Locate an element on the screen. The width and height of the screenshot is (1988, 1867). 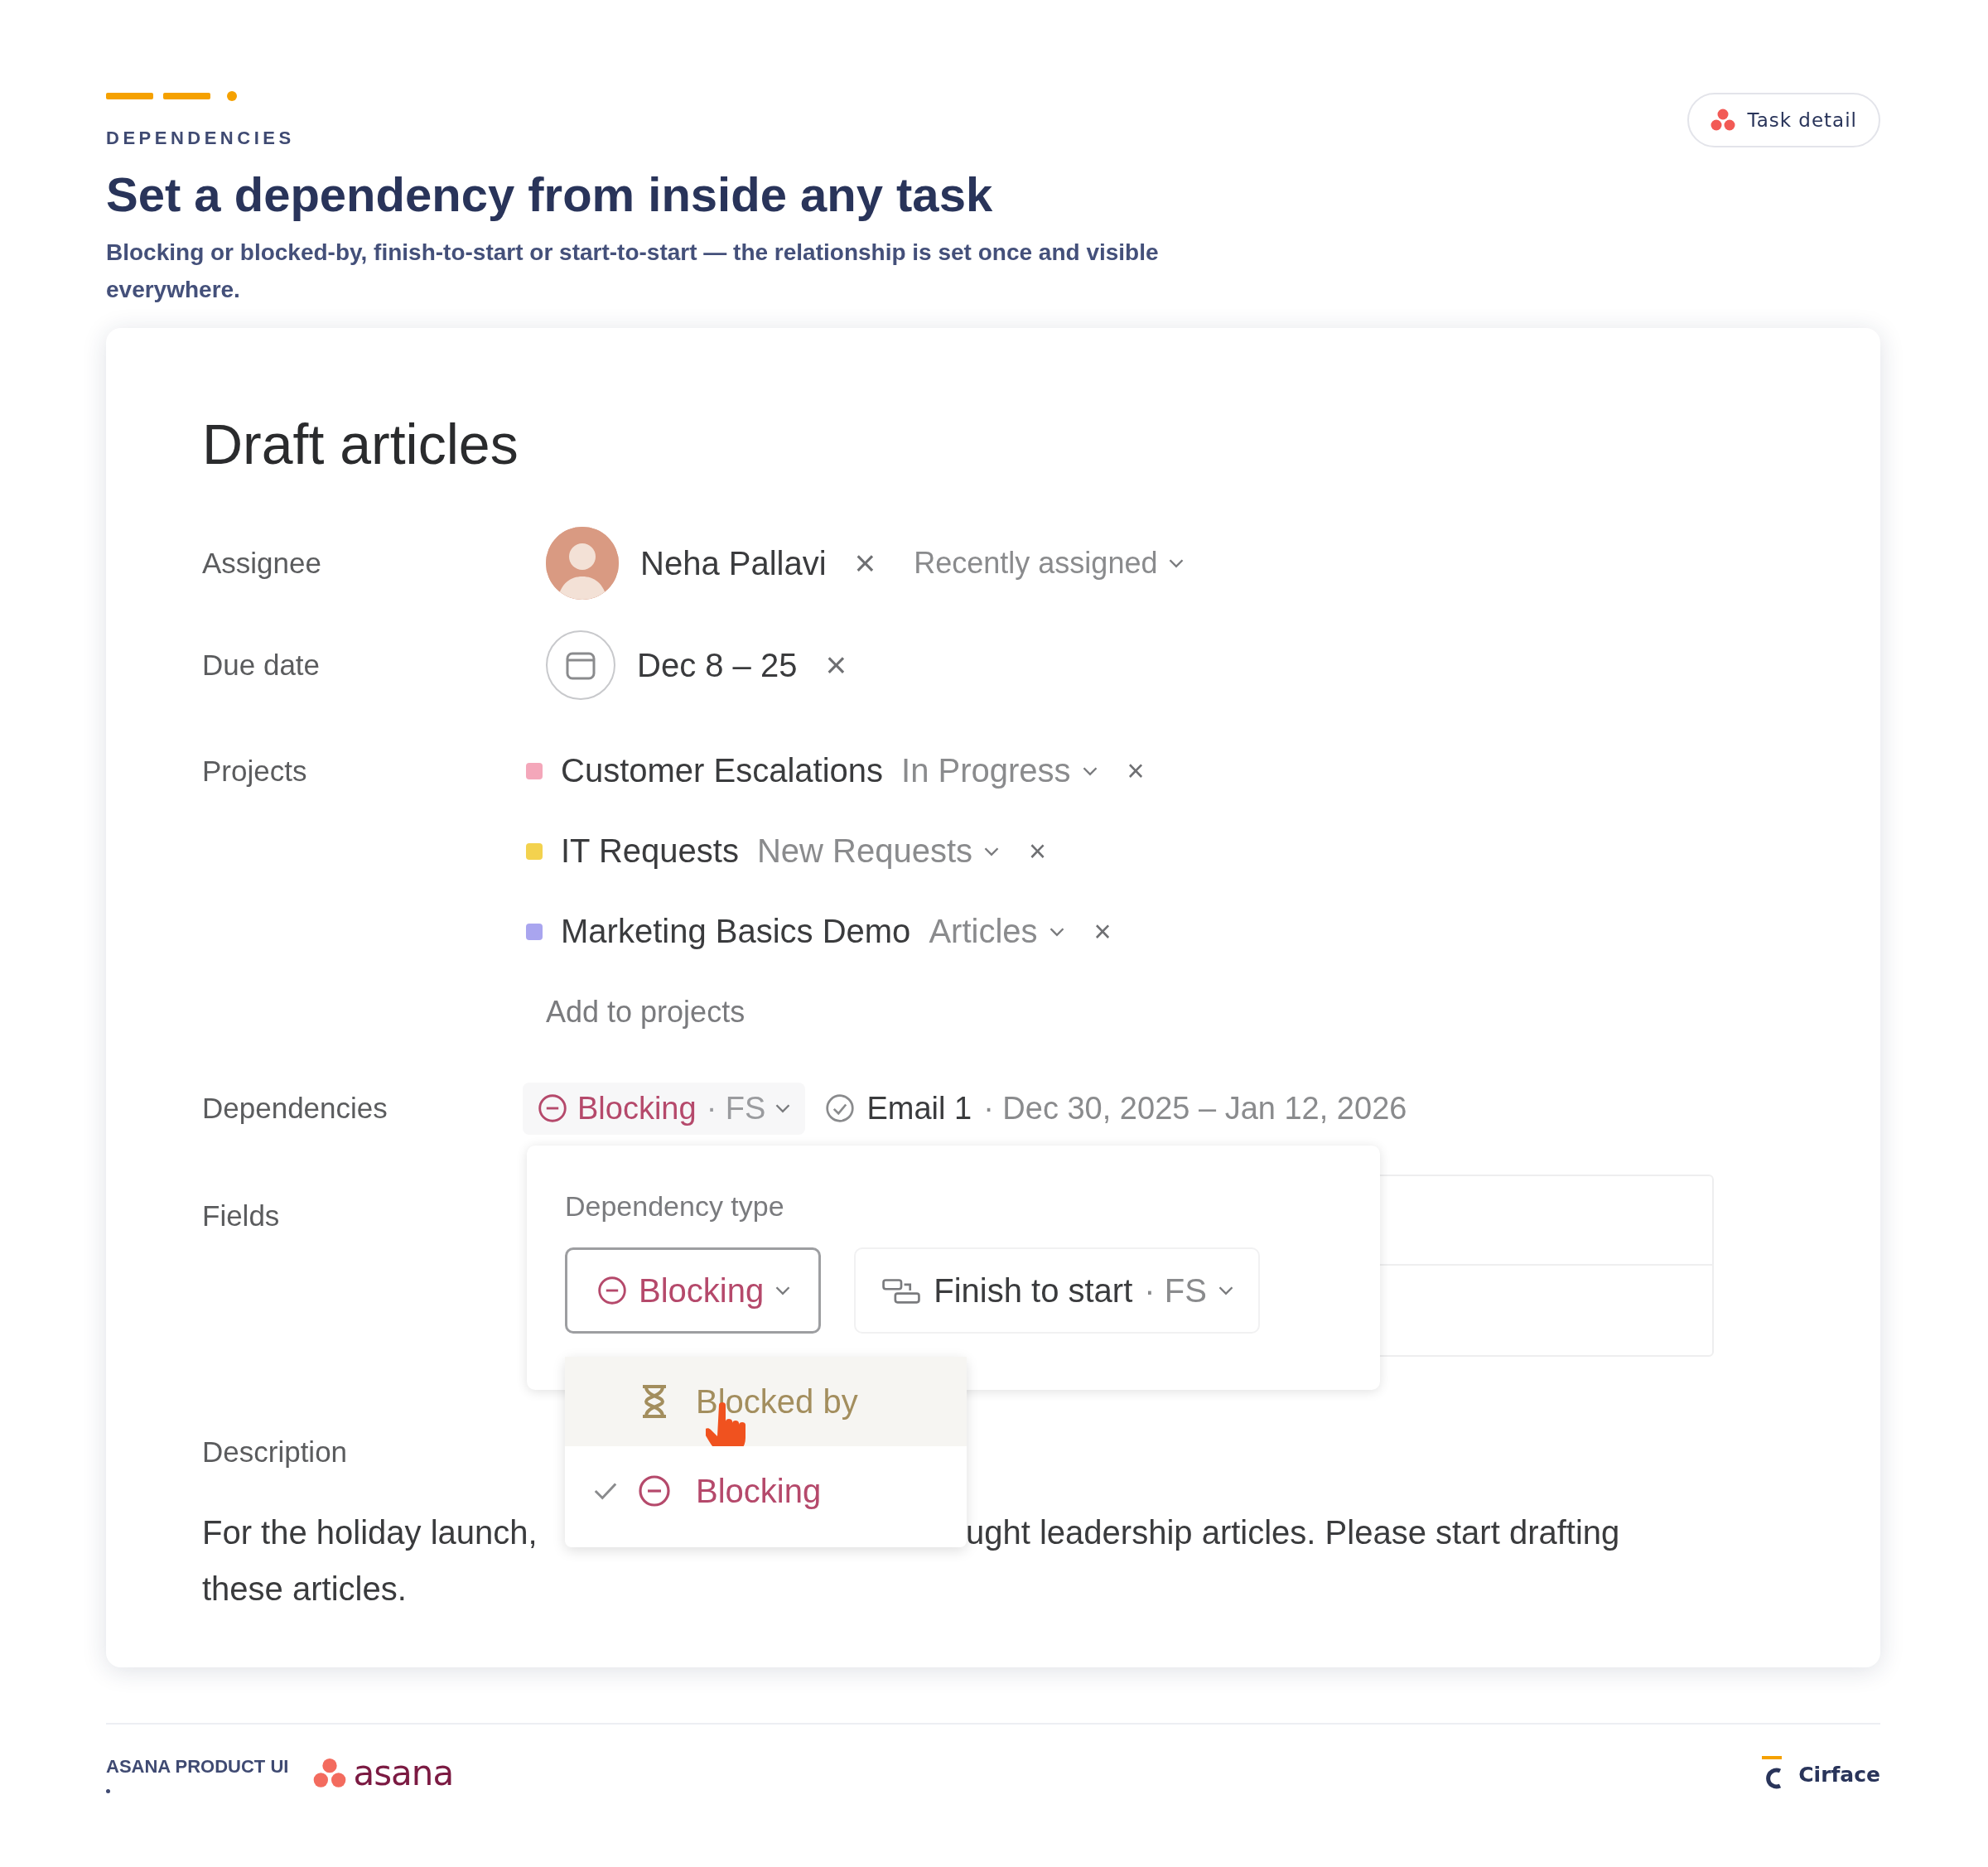
menu-item: Blocking is located at coordinates (766, 1491).